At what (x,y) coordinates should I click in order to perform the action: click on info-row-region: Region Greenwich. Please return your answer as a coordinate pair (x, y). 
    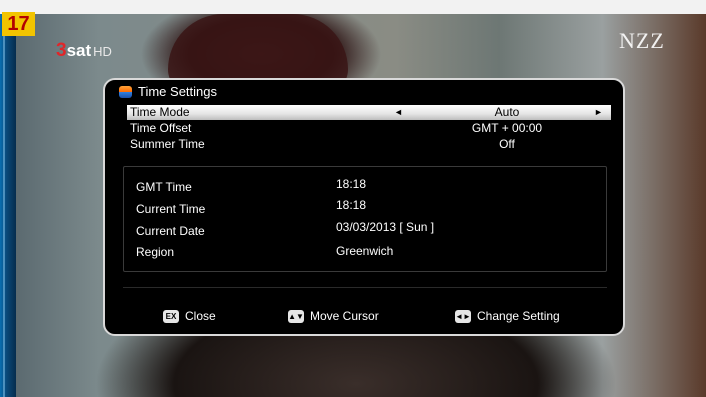
    Looking at the image, I should click on (264, 251).